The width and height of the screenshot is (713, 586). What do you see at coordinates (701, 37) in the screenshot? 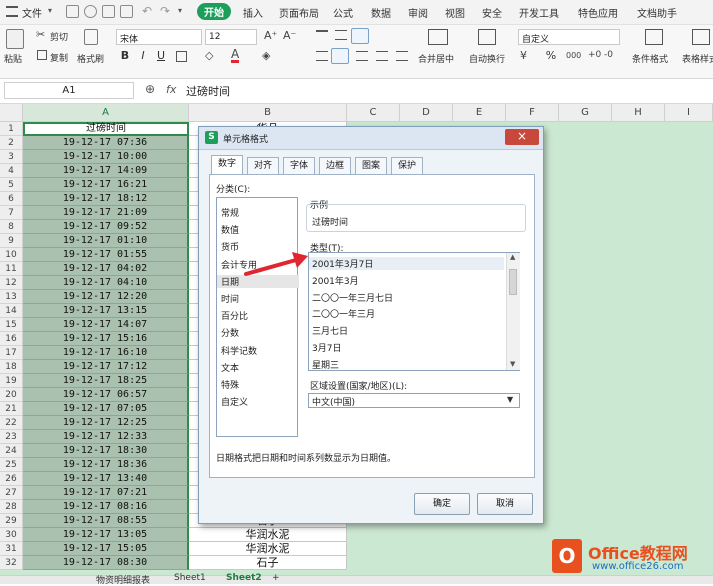
I see `table-style-icon` at bounding box center [701, 37].